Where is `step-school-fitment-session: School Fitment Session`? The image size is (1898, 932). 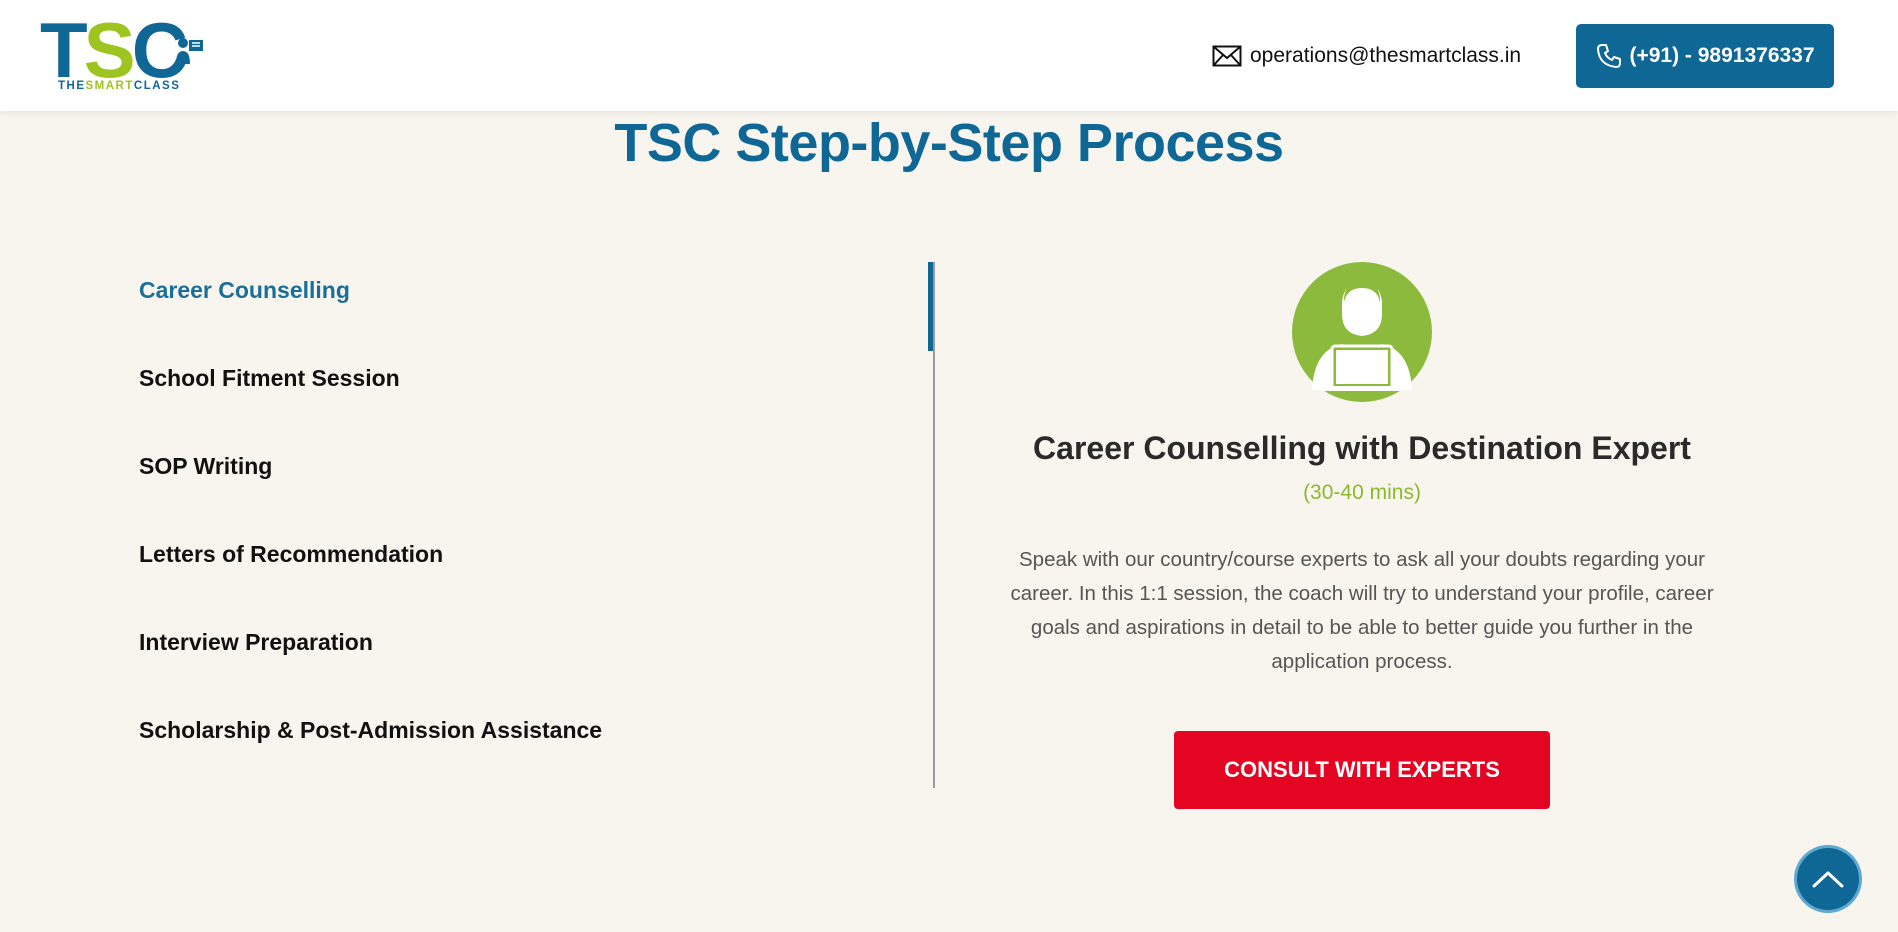
step-school-fitment-session: School Fitment Session is located at coordinates (370, 378).